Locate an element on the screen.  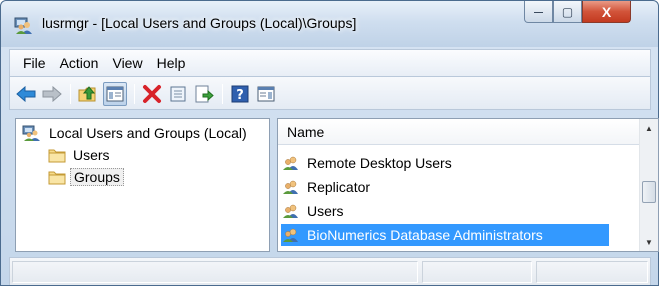
export-list-icon is located at coordinates (204, 94).